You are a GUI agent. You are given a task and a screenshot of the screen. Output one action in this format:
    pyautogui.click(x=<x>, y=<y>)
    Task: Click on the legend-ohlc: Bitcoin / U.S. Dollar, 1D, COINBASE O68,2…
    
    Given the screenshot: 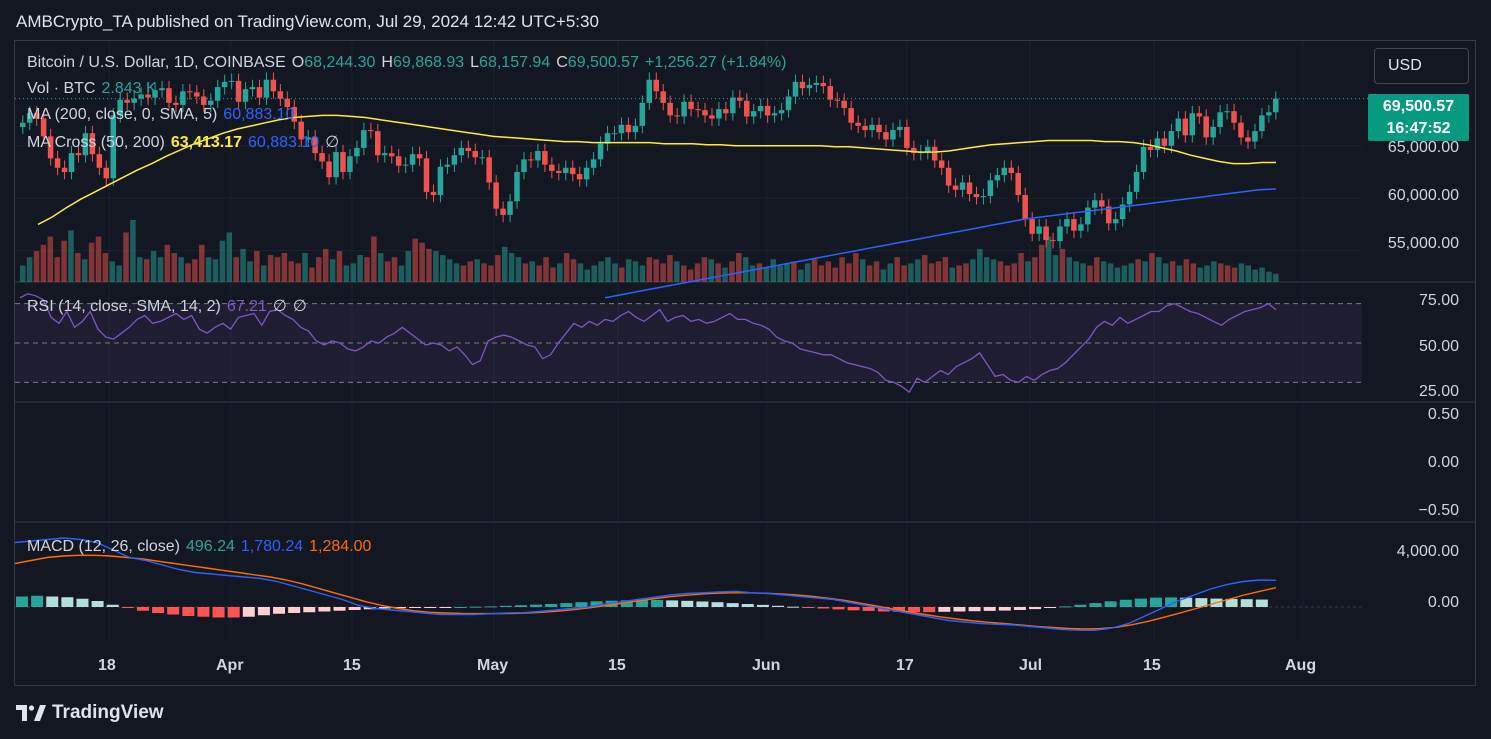 What is the action you would take?
    pyautogui.click(x=409, y=63)
    